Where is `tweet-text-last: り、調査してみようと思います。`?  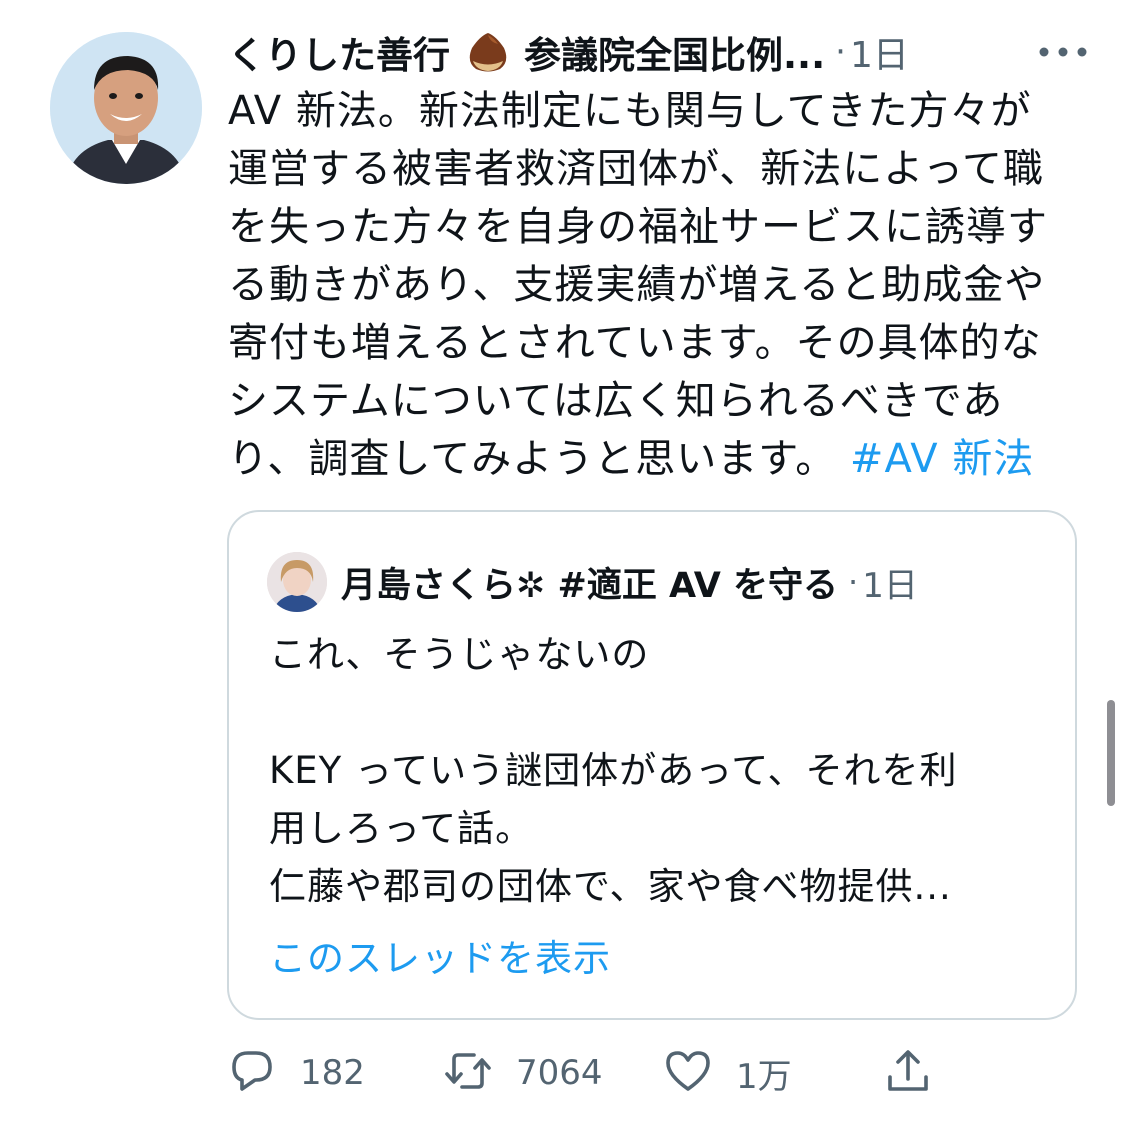
tweet-text-last: り、調査してみようと思います。 is located at coordinates (532, 459).